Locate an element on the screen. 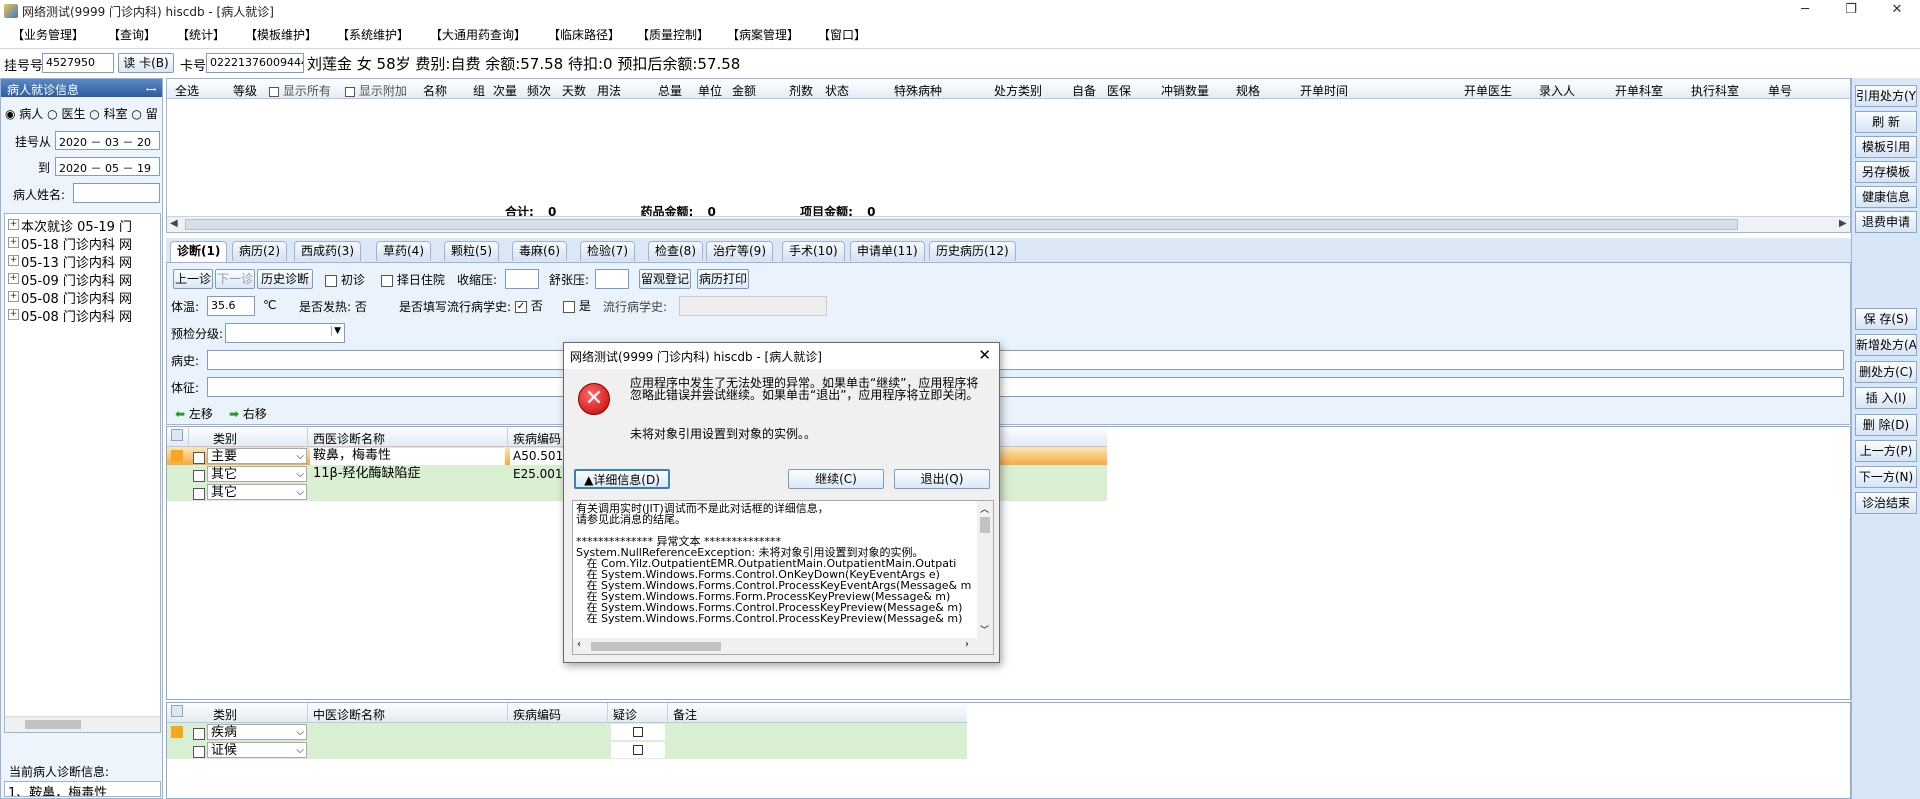 This screenshot has width=1920, height=799. hospitalize-checkbox: 择日住院 is located at coordinates (413, 279).